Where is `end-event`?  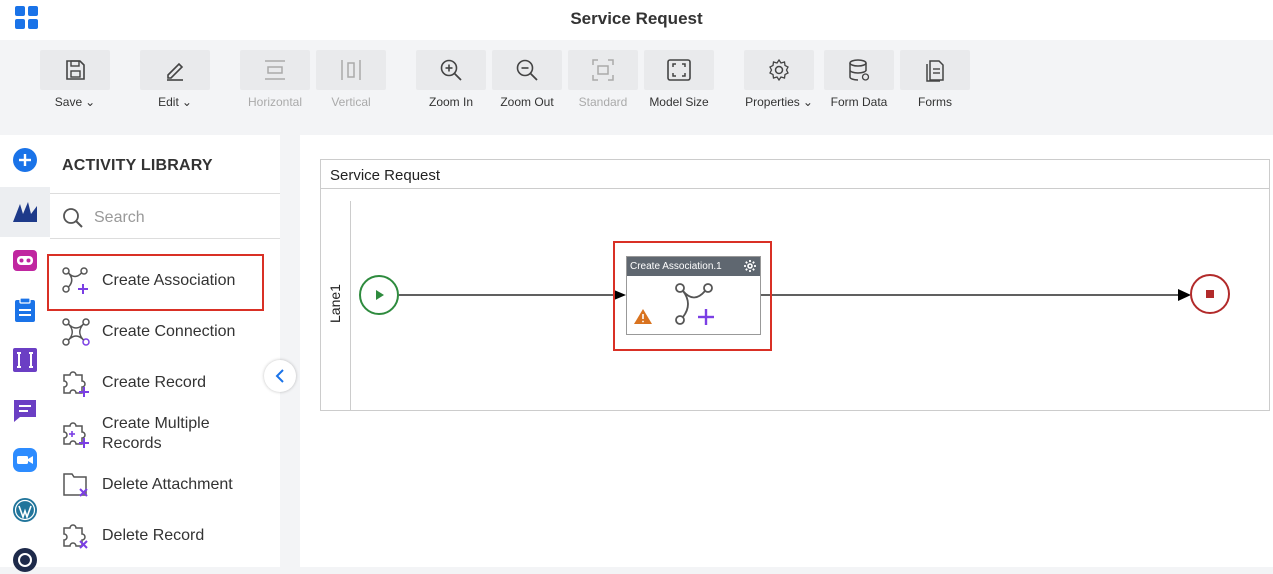 end-event is located at coordinates (1210, 294).